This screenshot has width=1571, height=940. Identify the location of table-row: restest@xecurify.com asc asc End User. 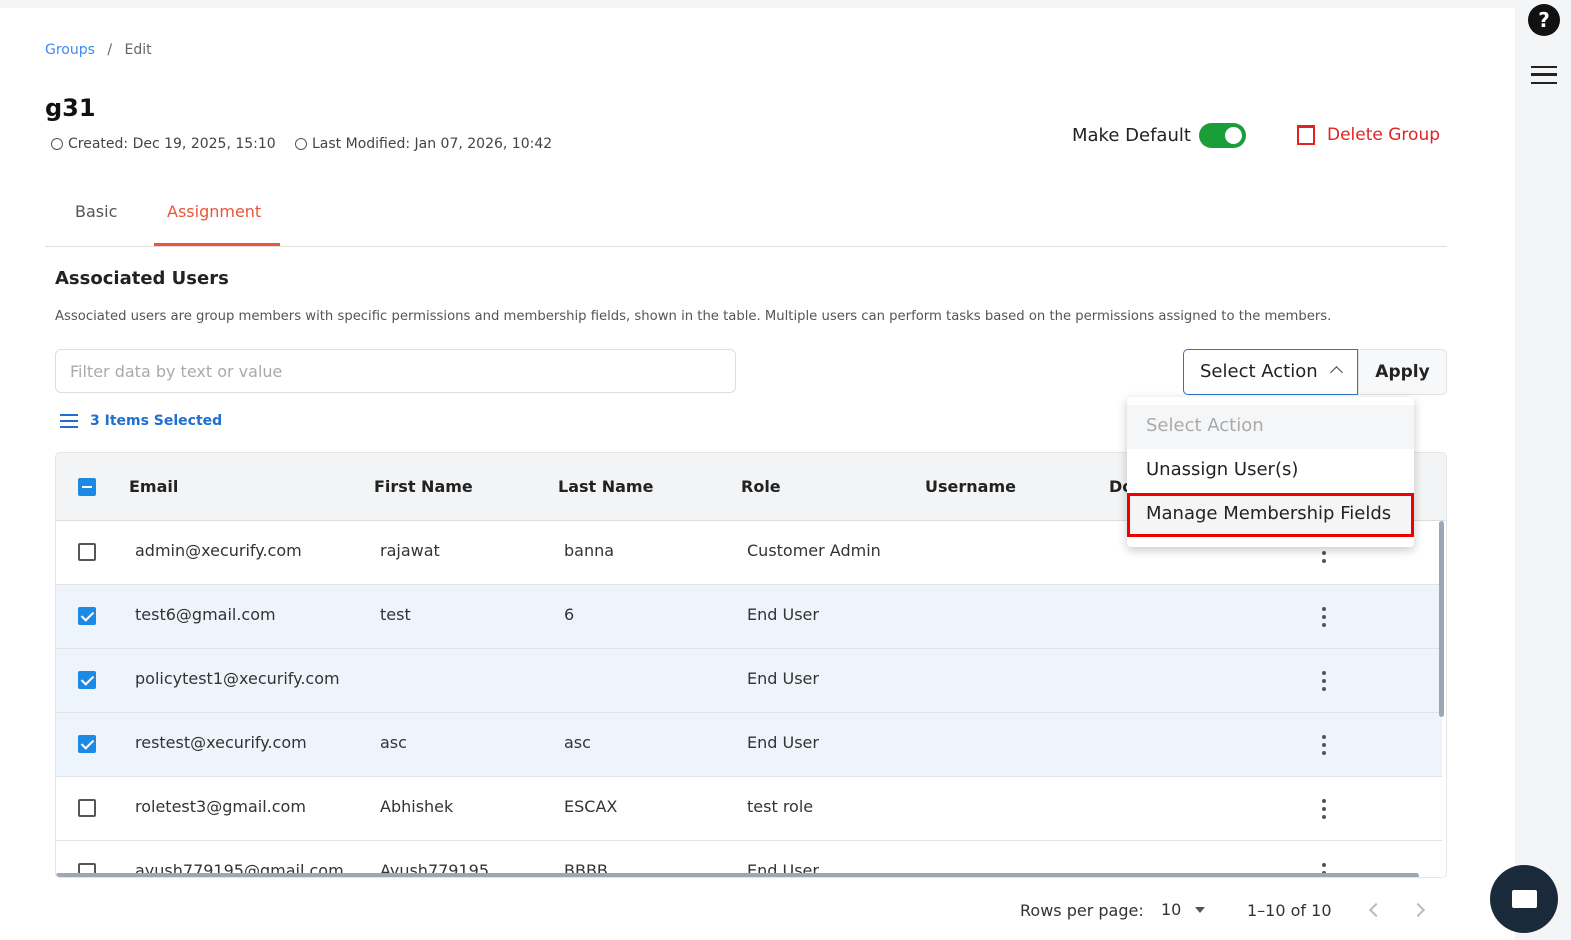
(749, 745).